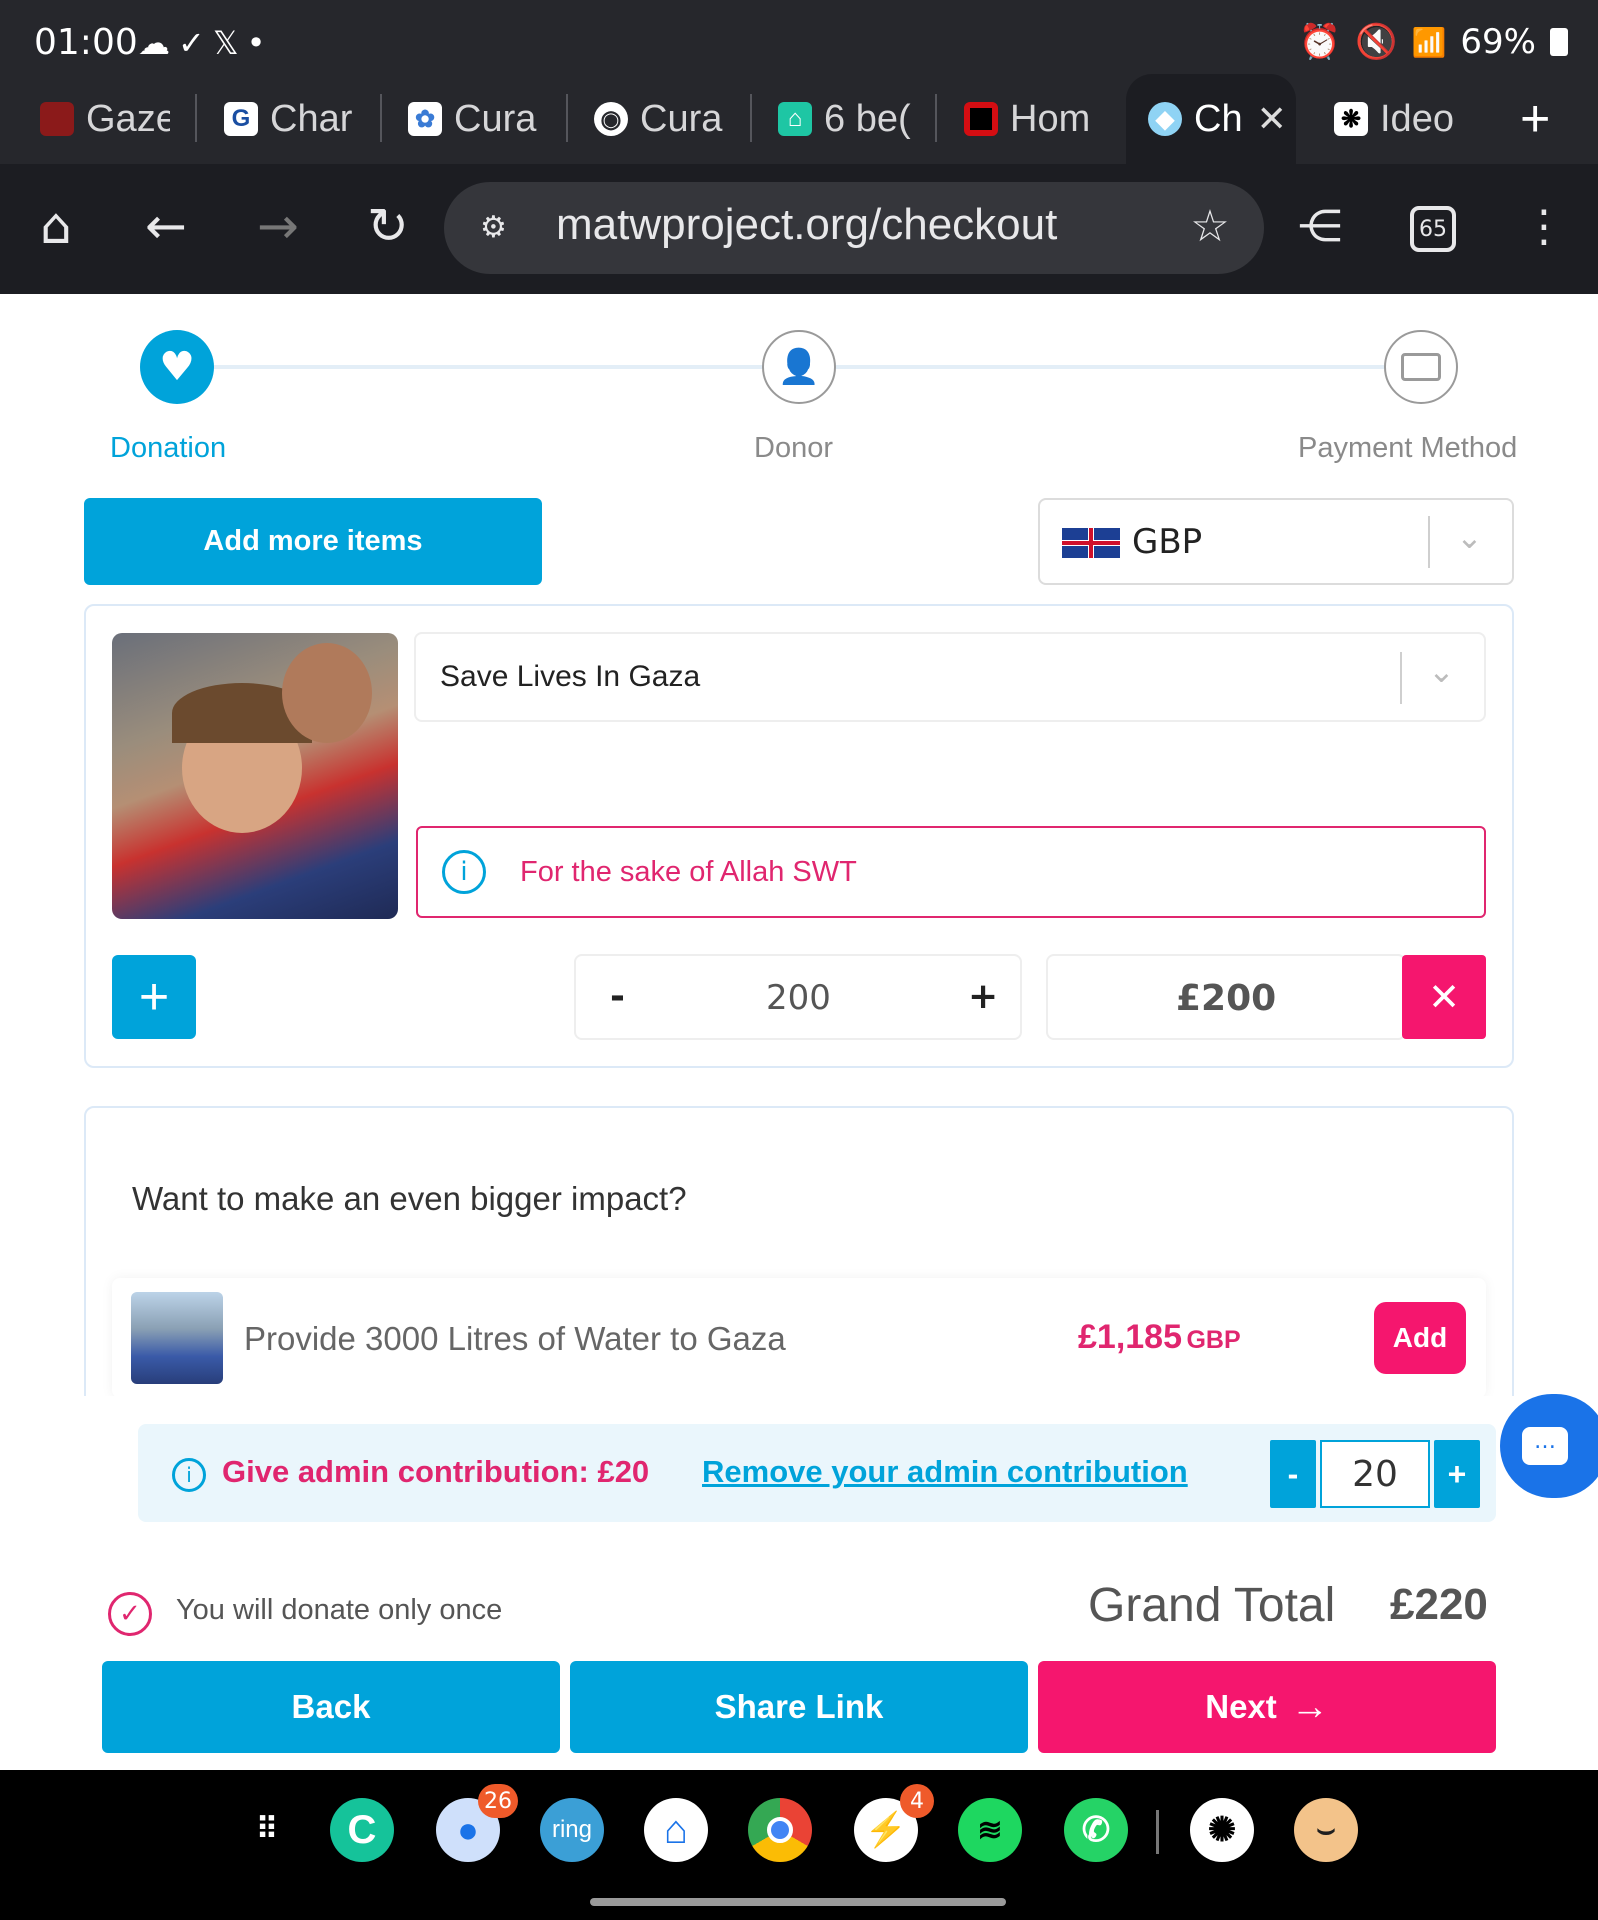  What do you see at coordinates (1420, 1338) in the screenshot?
I see `upsell-add-button: Add` at bounding box center [1420, 1338].